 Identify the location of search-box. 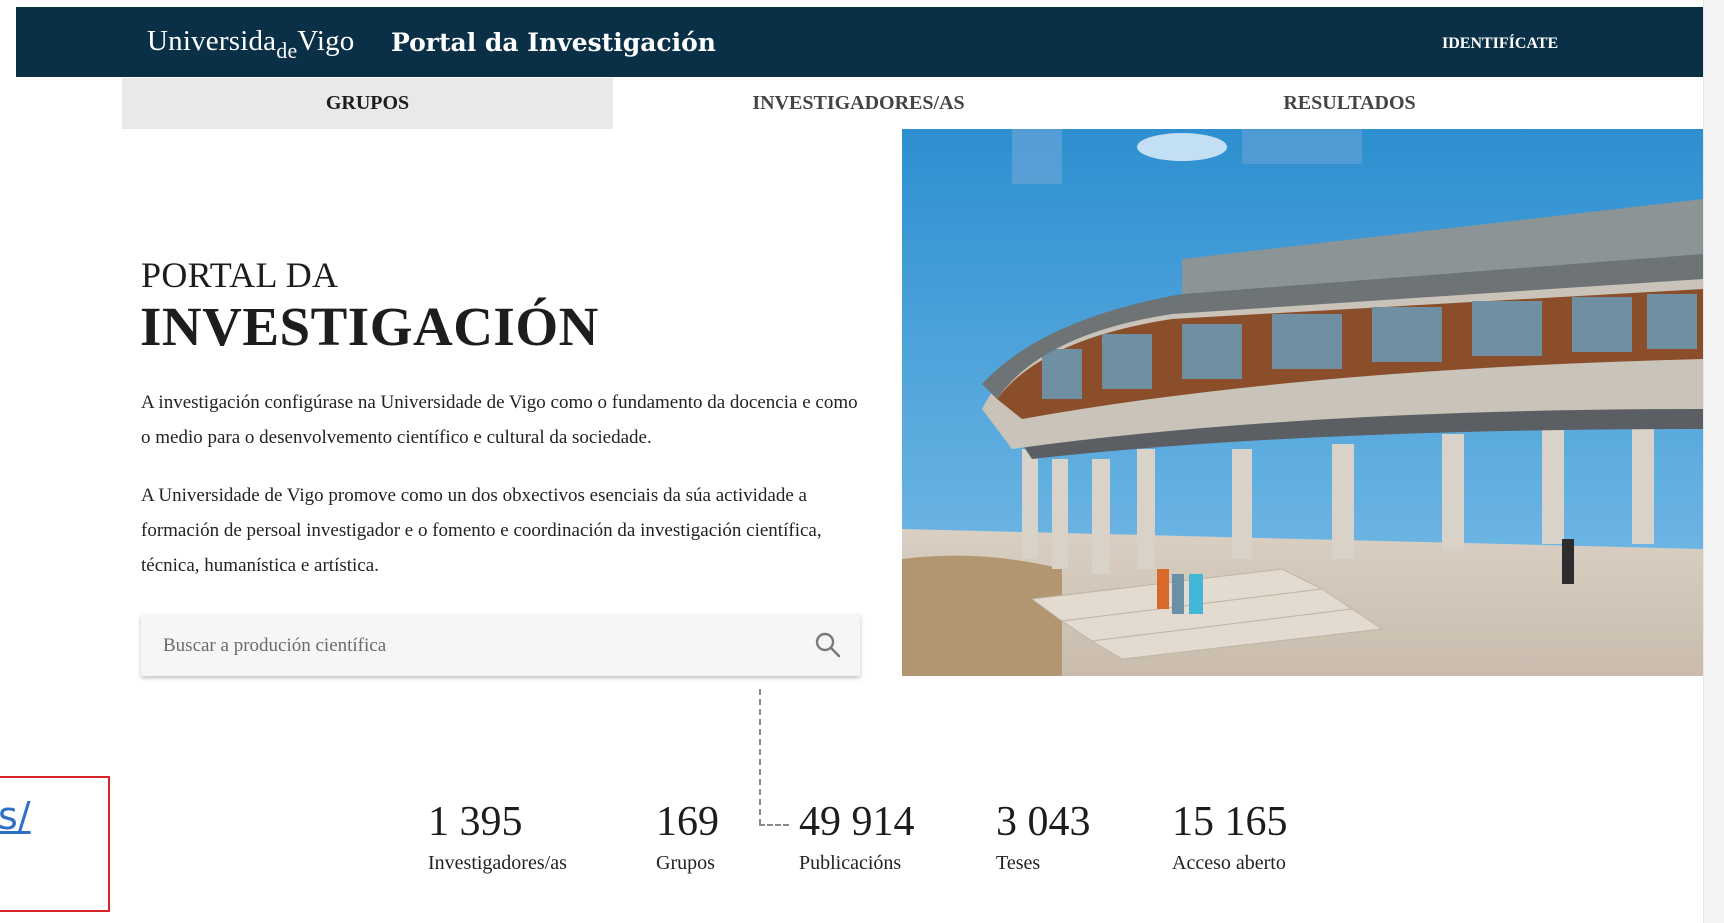
(500, 645).